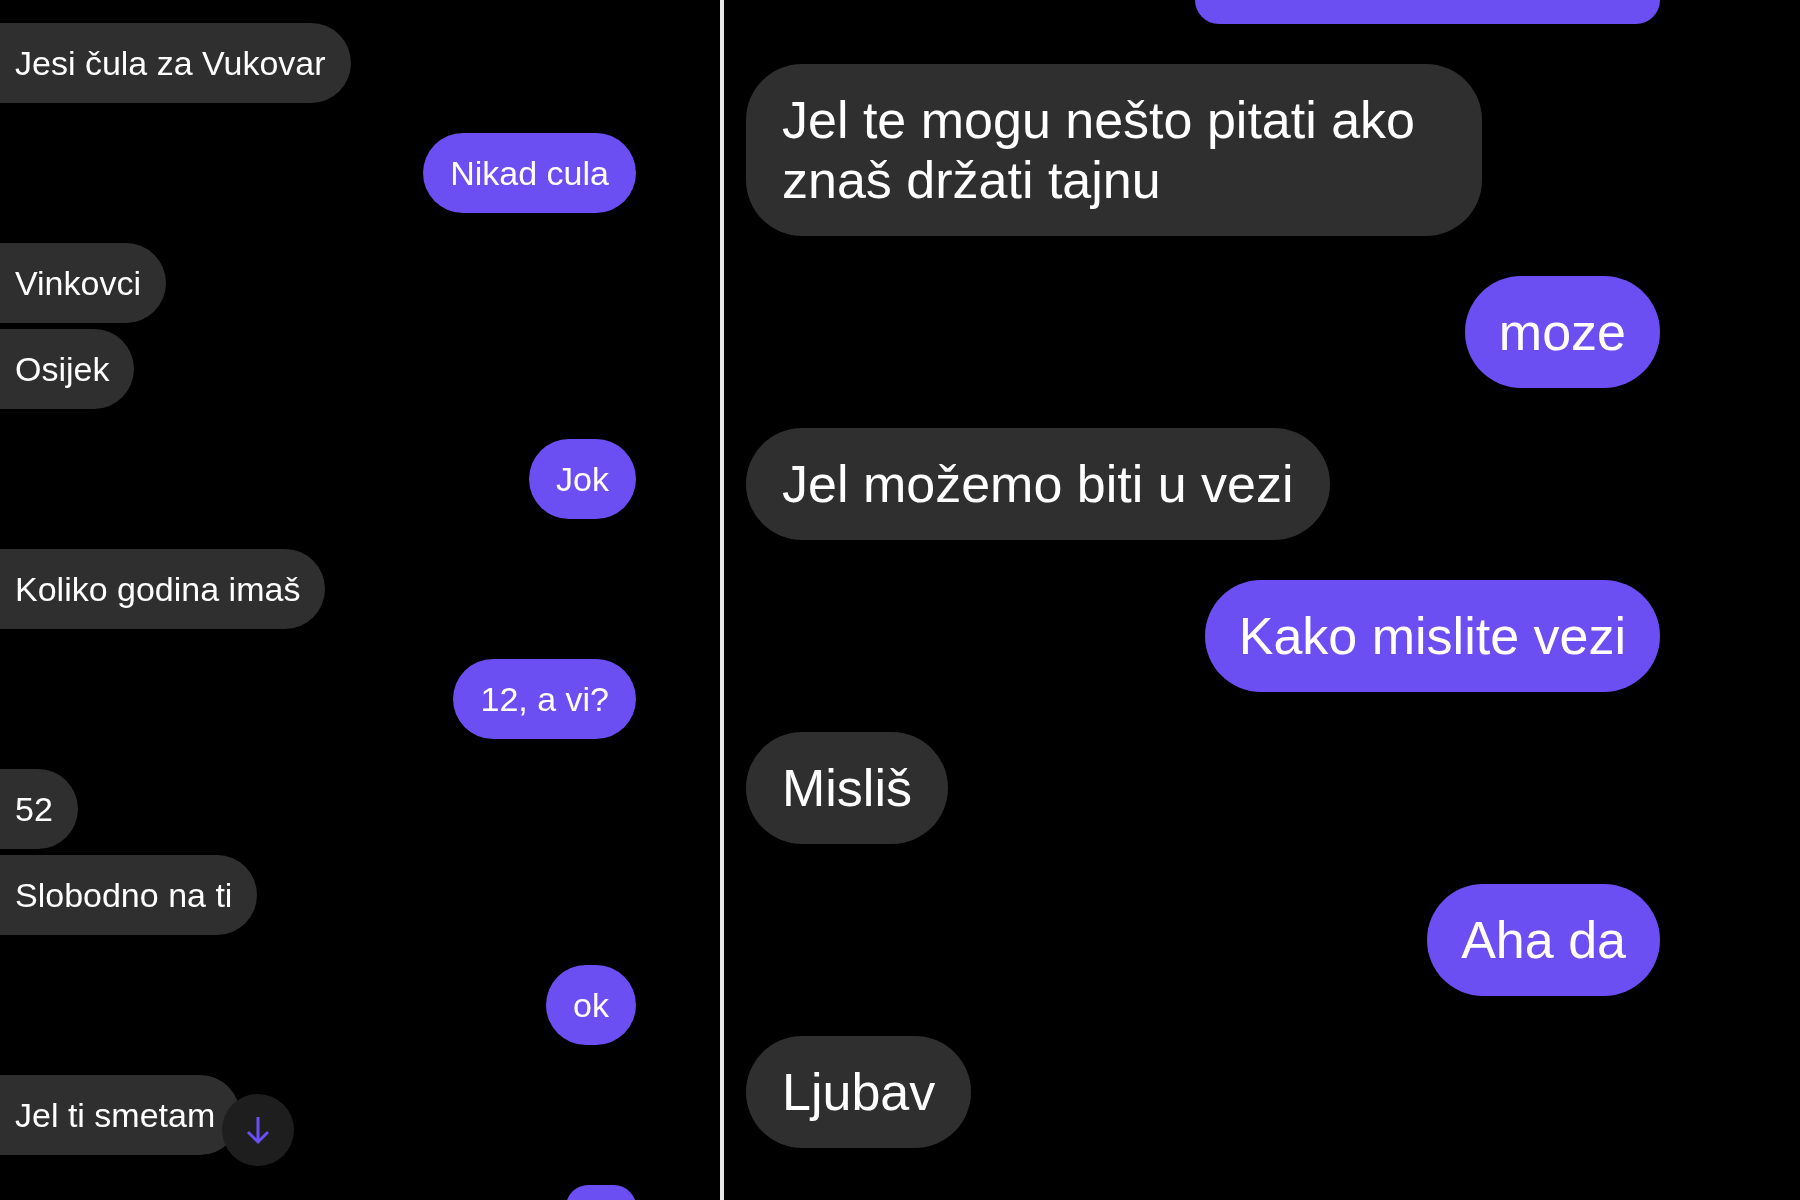  Describe the element at coordinates (582, 479) in the screenshot. I see `message-bubble: Jok` at that location.